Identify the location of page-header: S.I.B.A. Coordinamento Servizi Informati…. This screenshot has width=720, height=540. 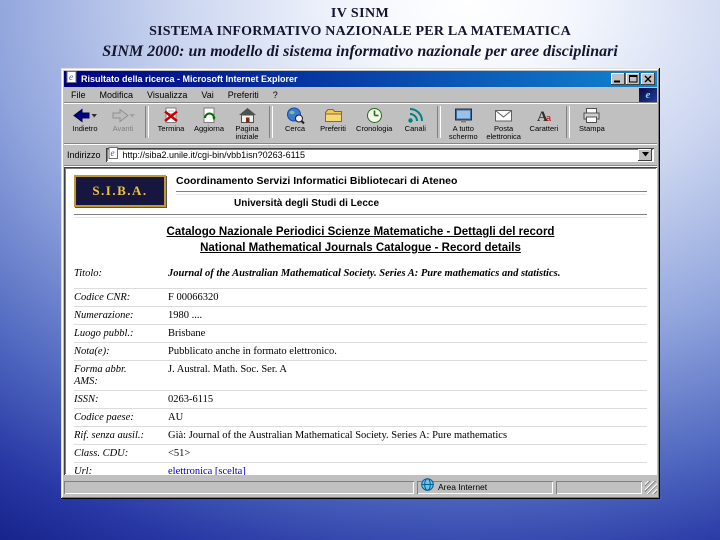
(360, 192).